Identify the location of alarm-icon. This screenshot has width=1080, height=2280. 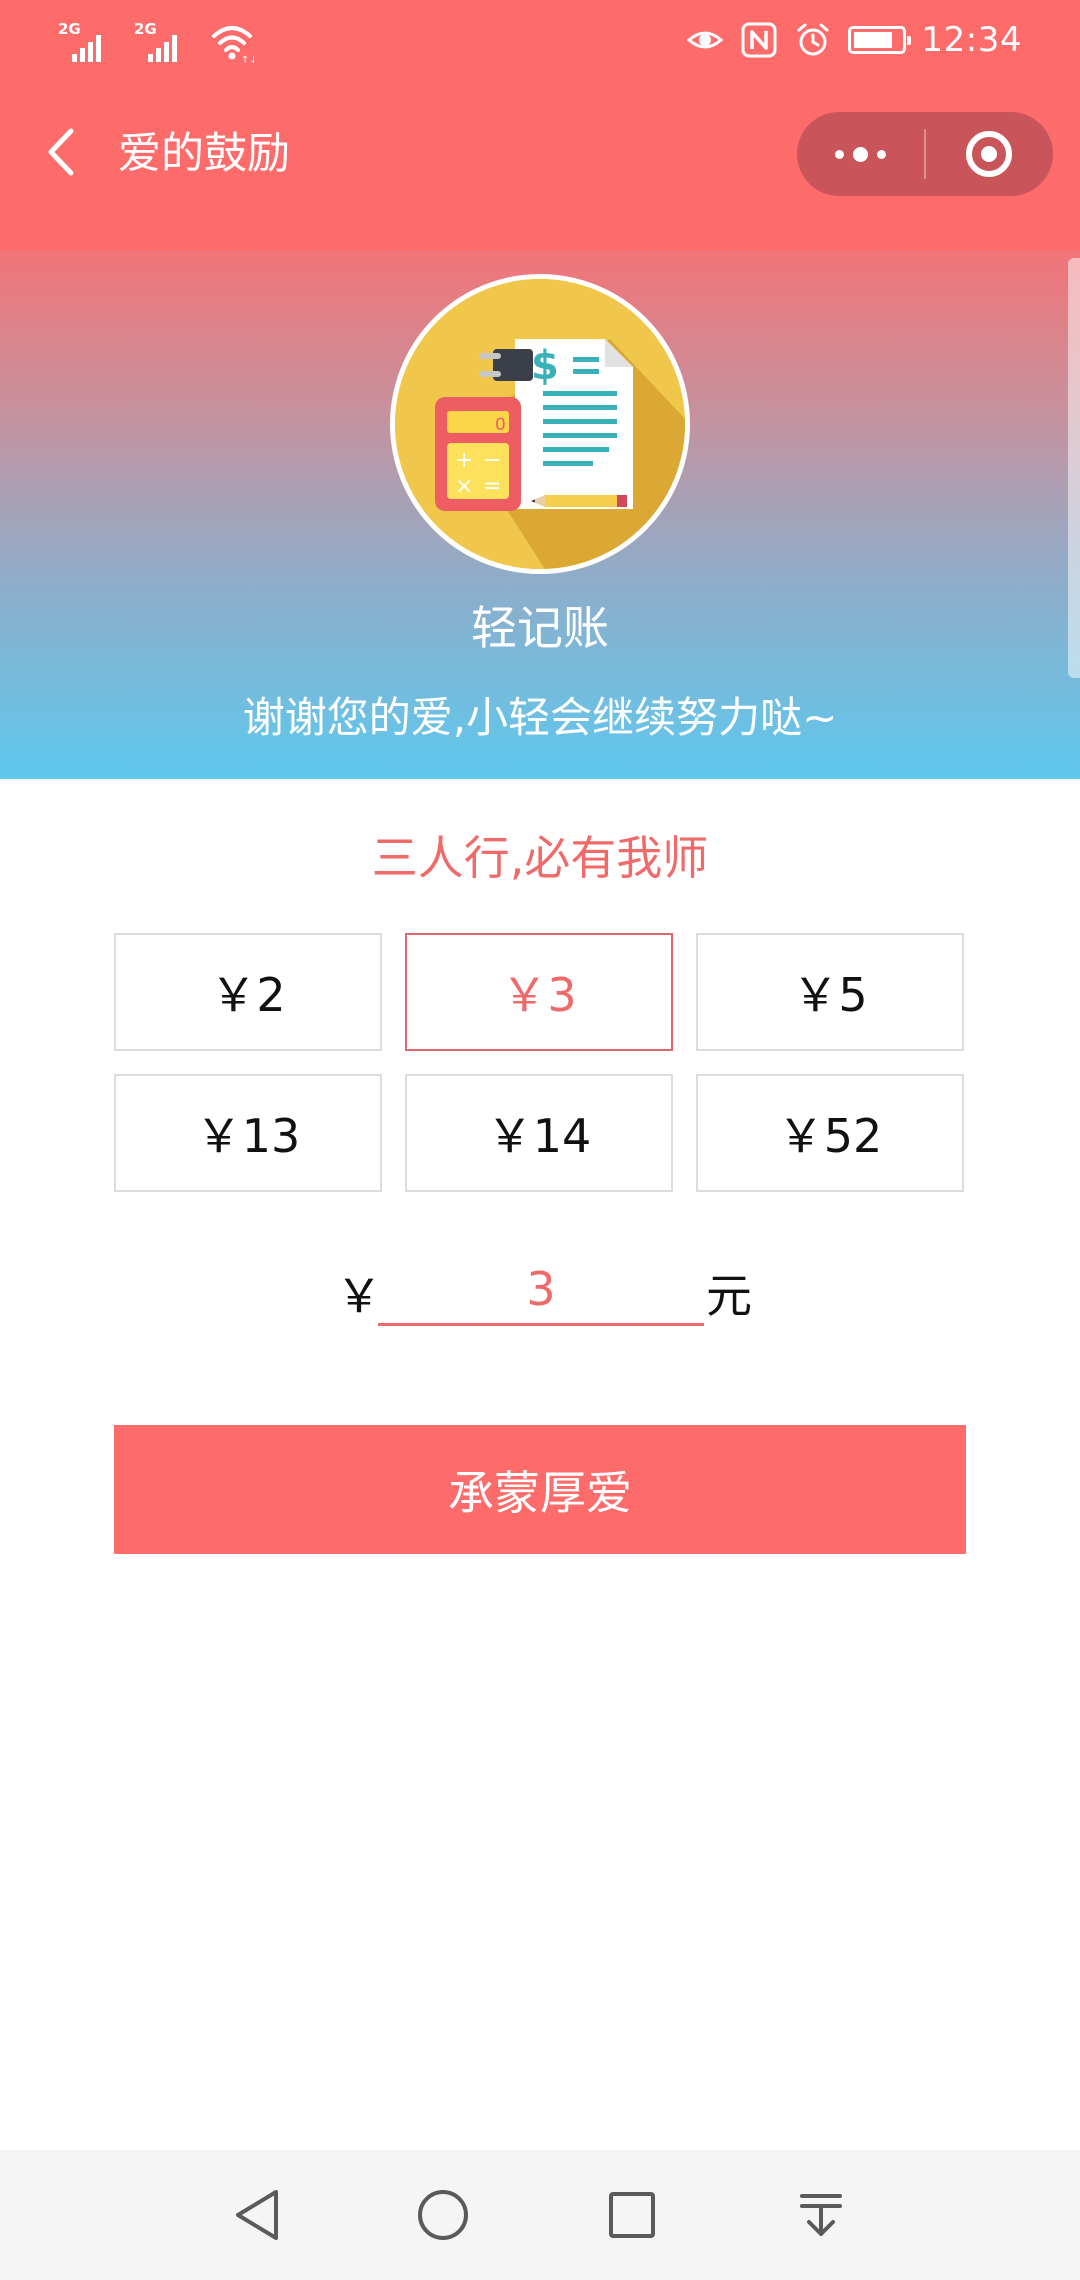
(813, 39).